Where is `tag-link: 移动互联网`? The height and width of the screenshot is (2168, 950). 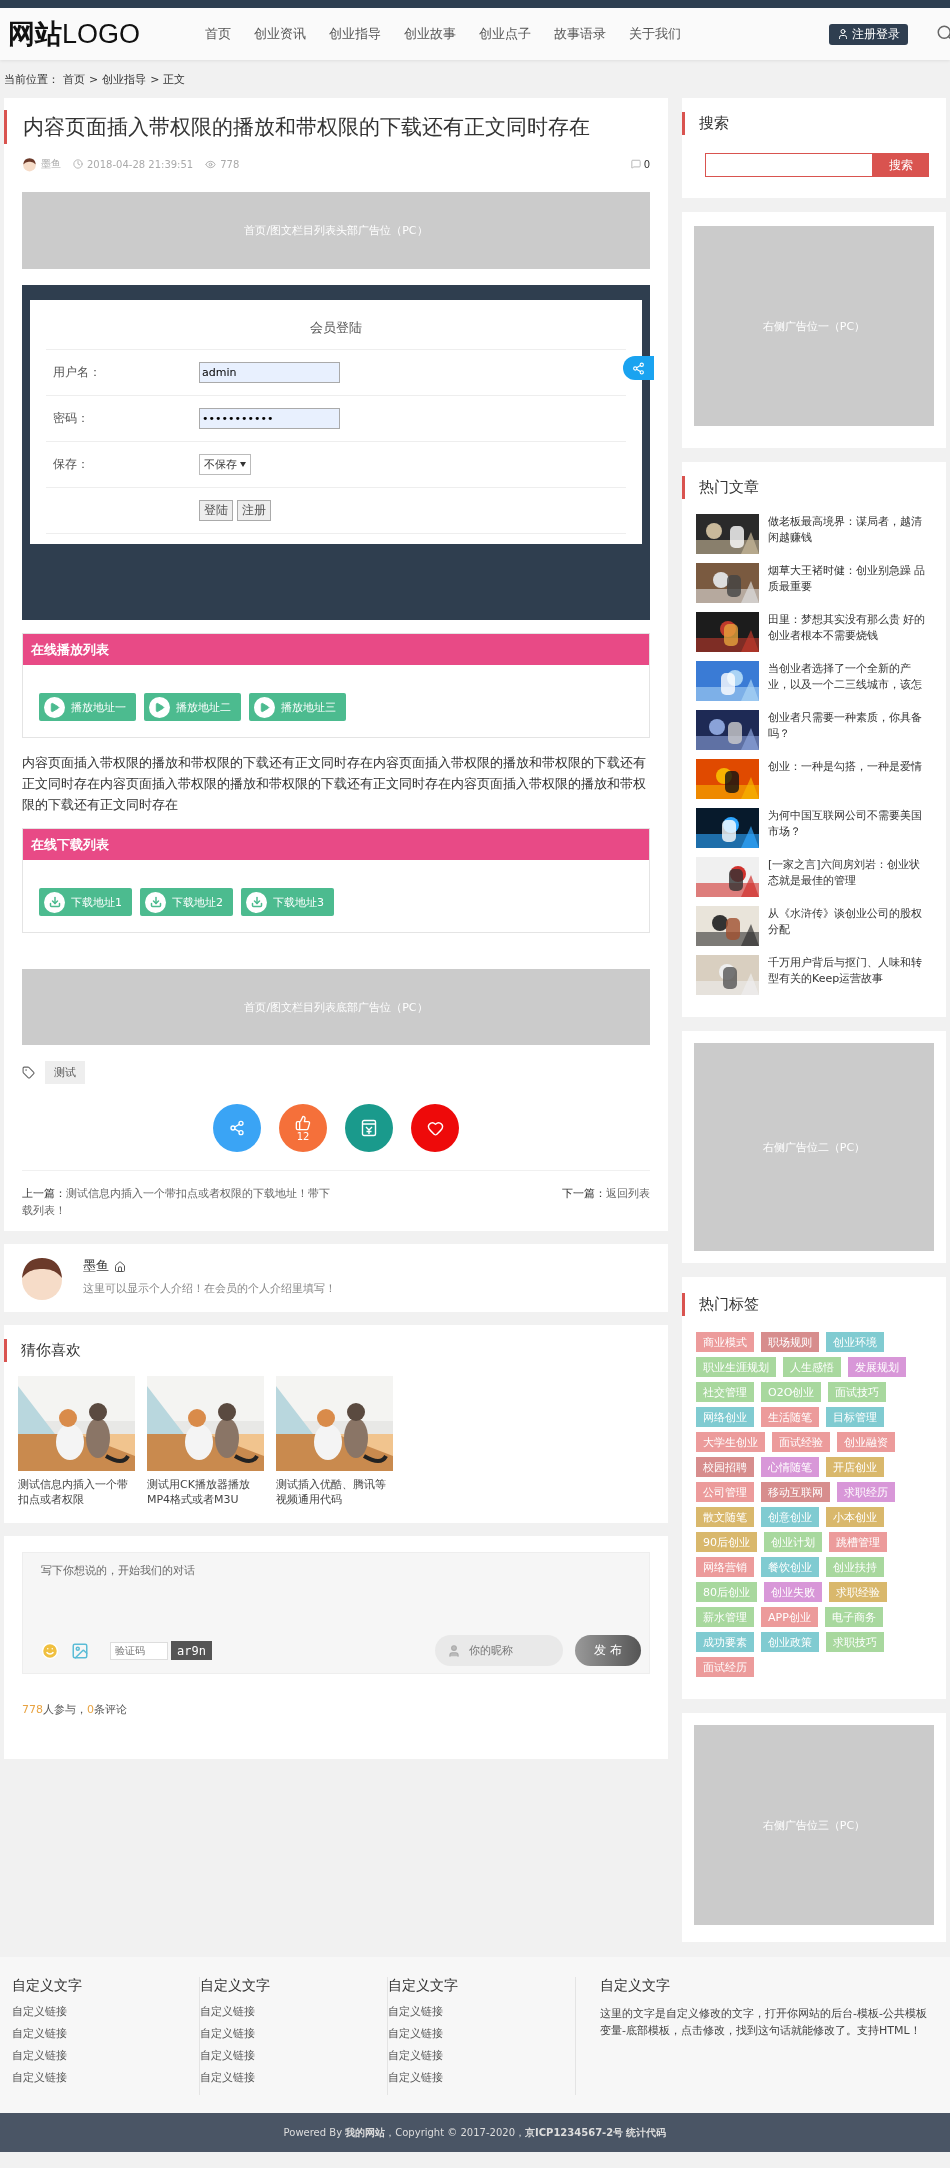 tag-link: 移动互联网 is located at coordinates (795, 1492).